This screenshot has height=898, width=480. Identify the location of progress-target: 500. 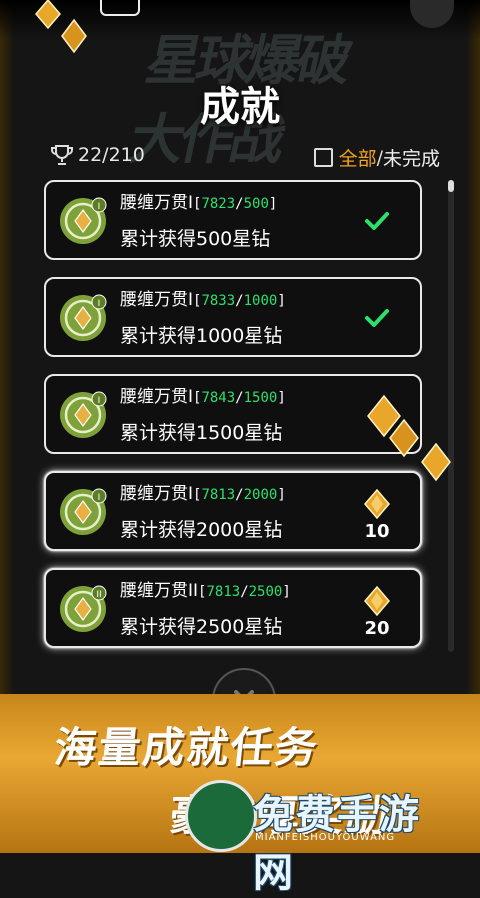
(256, 204).